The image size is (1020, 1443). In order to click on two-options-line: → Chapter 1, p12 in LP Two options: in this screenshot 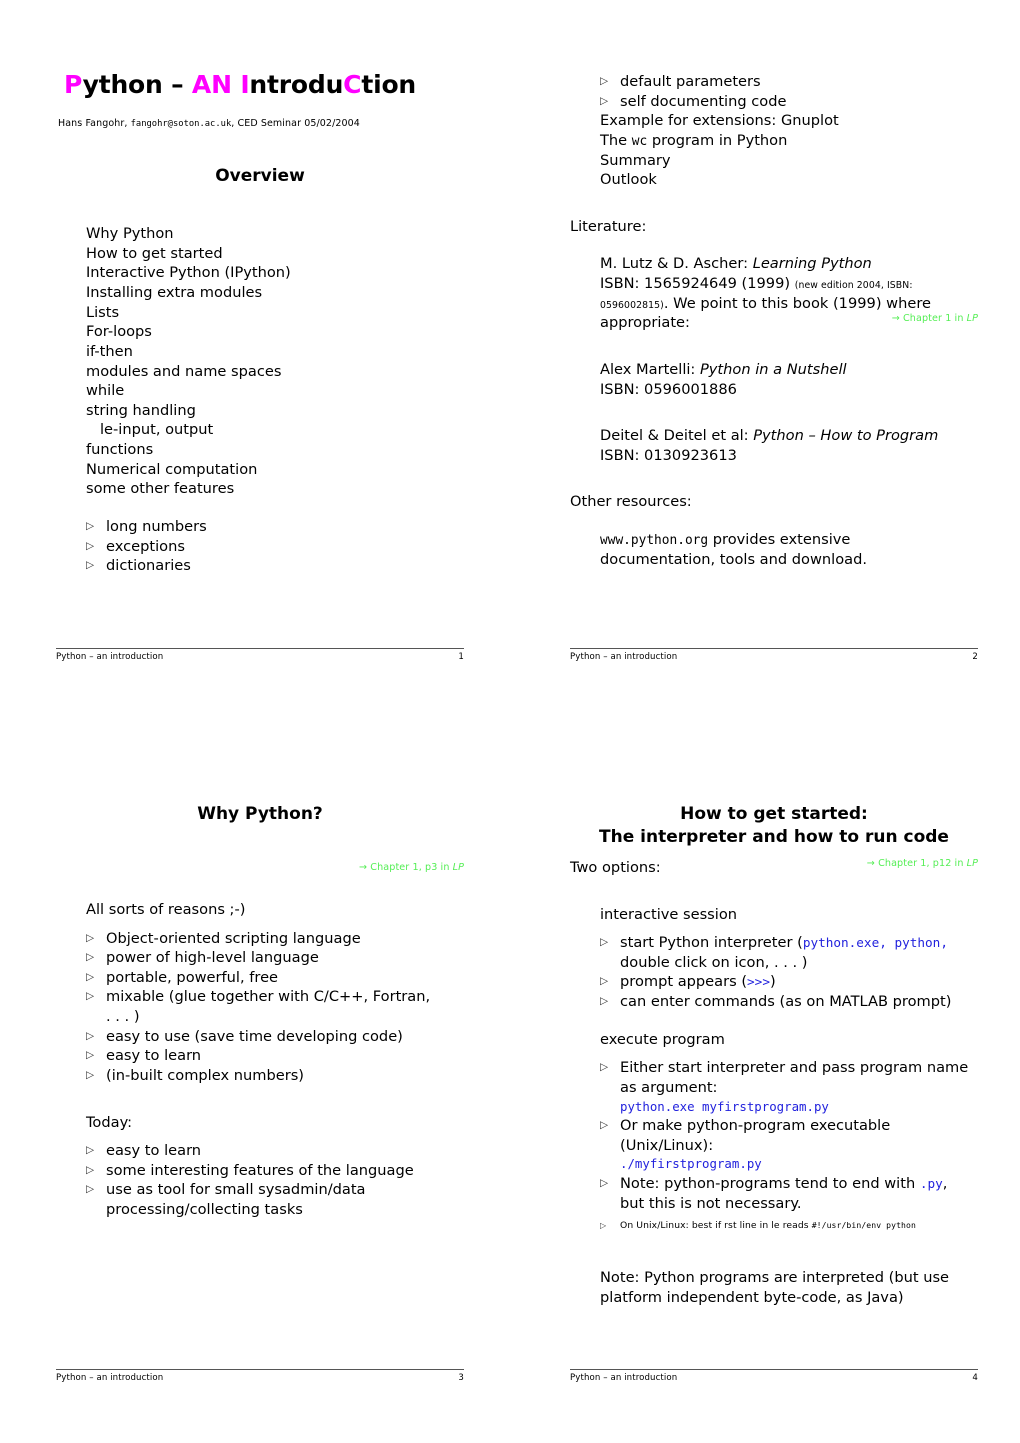, I will do `click(774, 868)`.